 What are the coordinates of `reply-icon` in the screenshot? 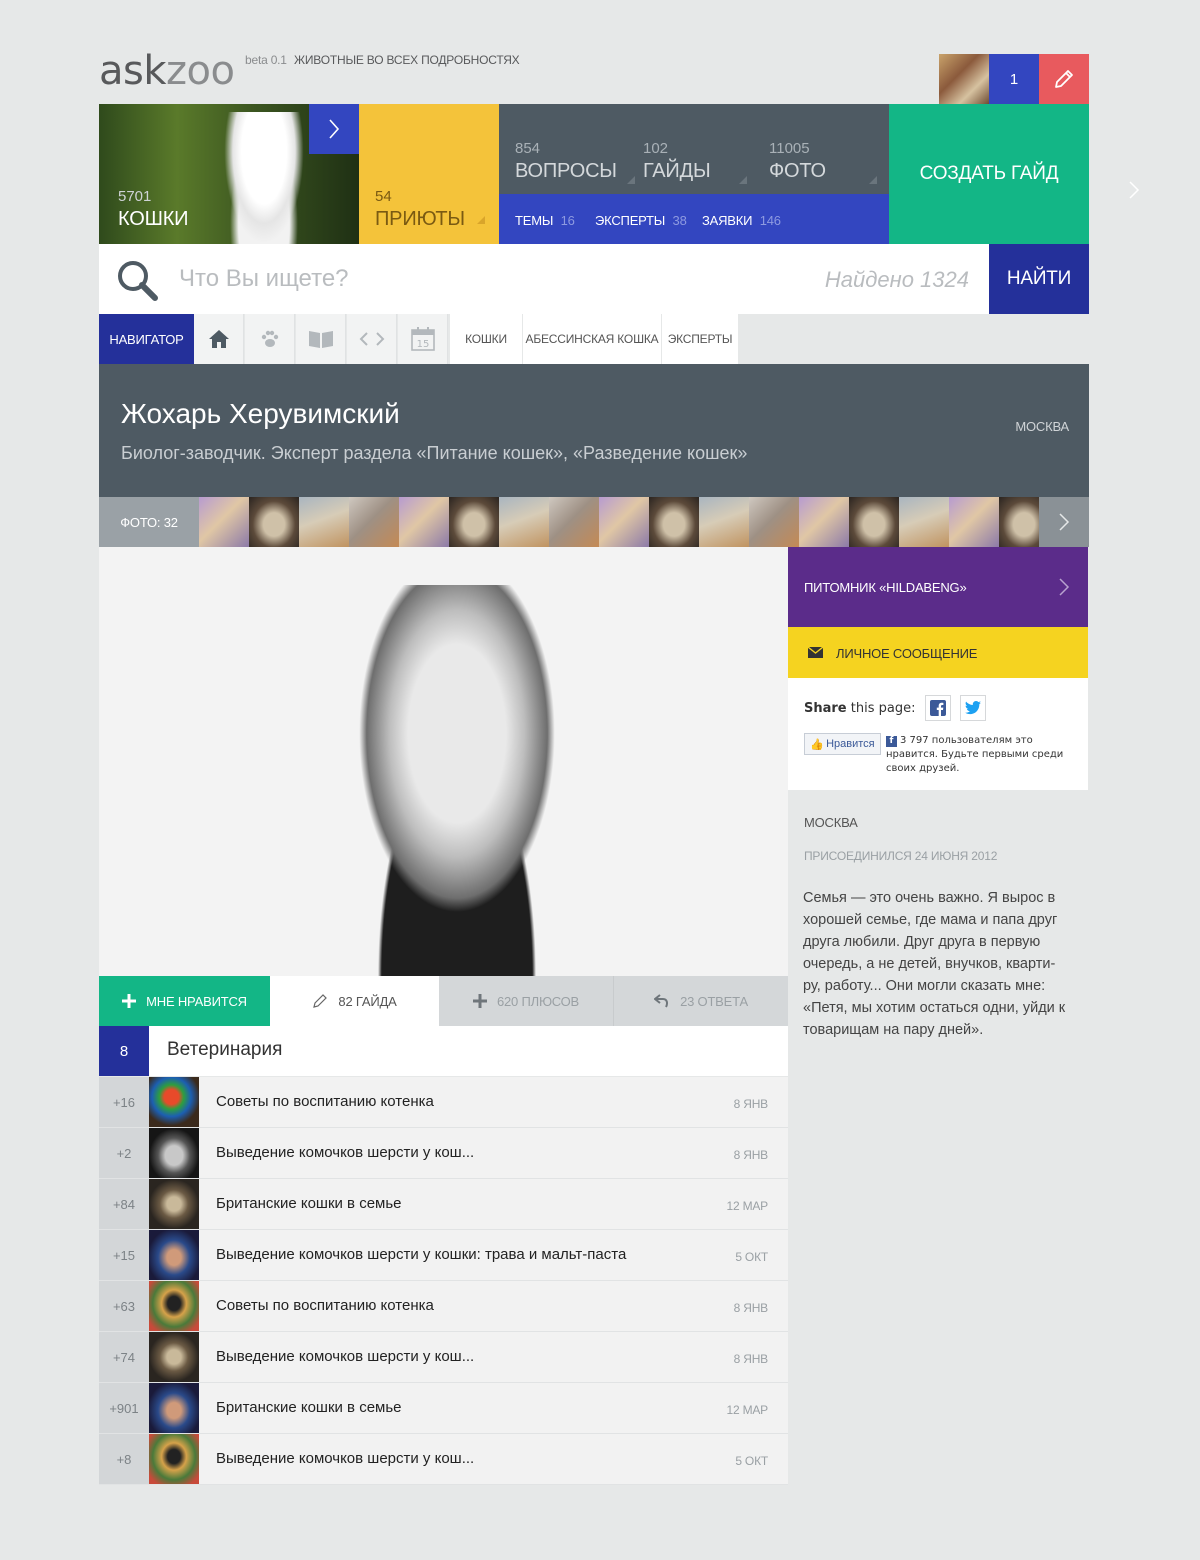 It's located at (661, 1001).